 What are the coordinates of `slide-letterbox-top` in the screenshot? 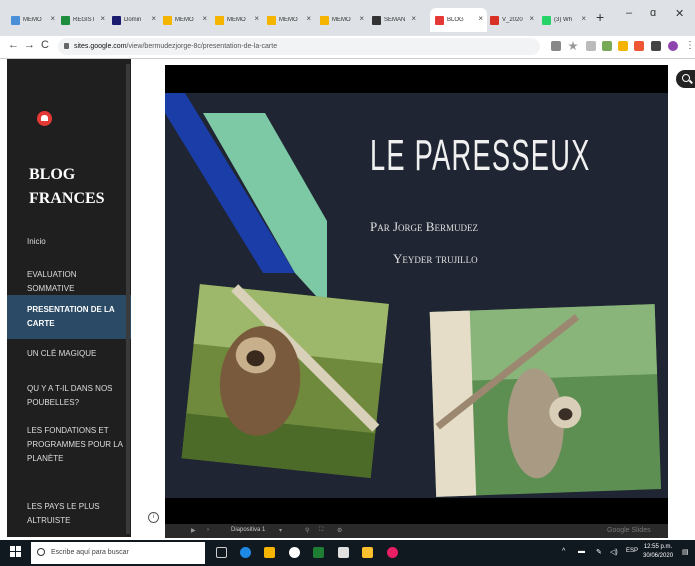 It's located at (416, 79).